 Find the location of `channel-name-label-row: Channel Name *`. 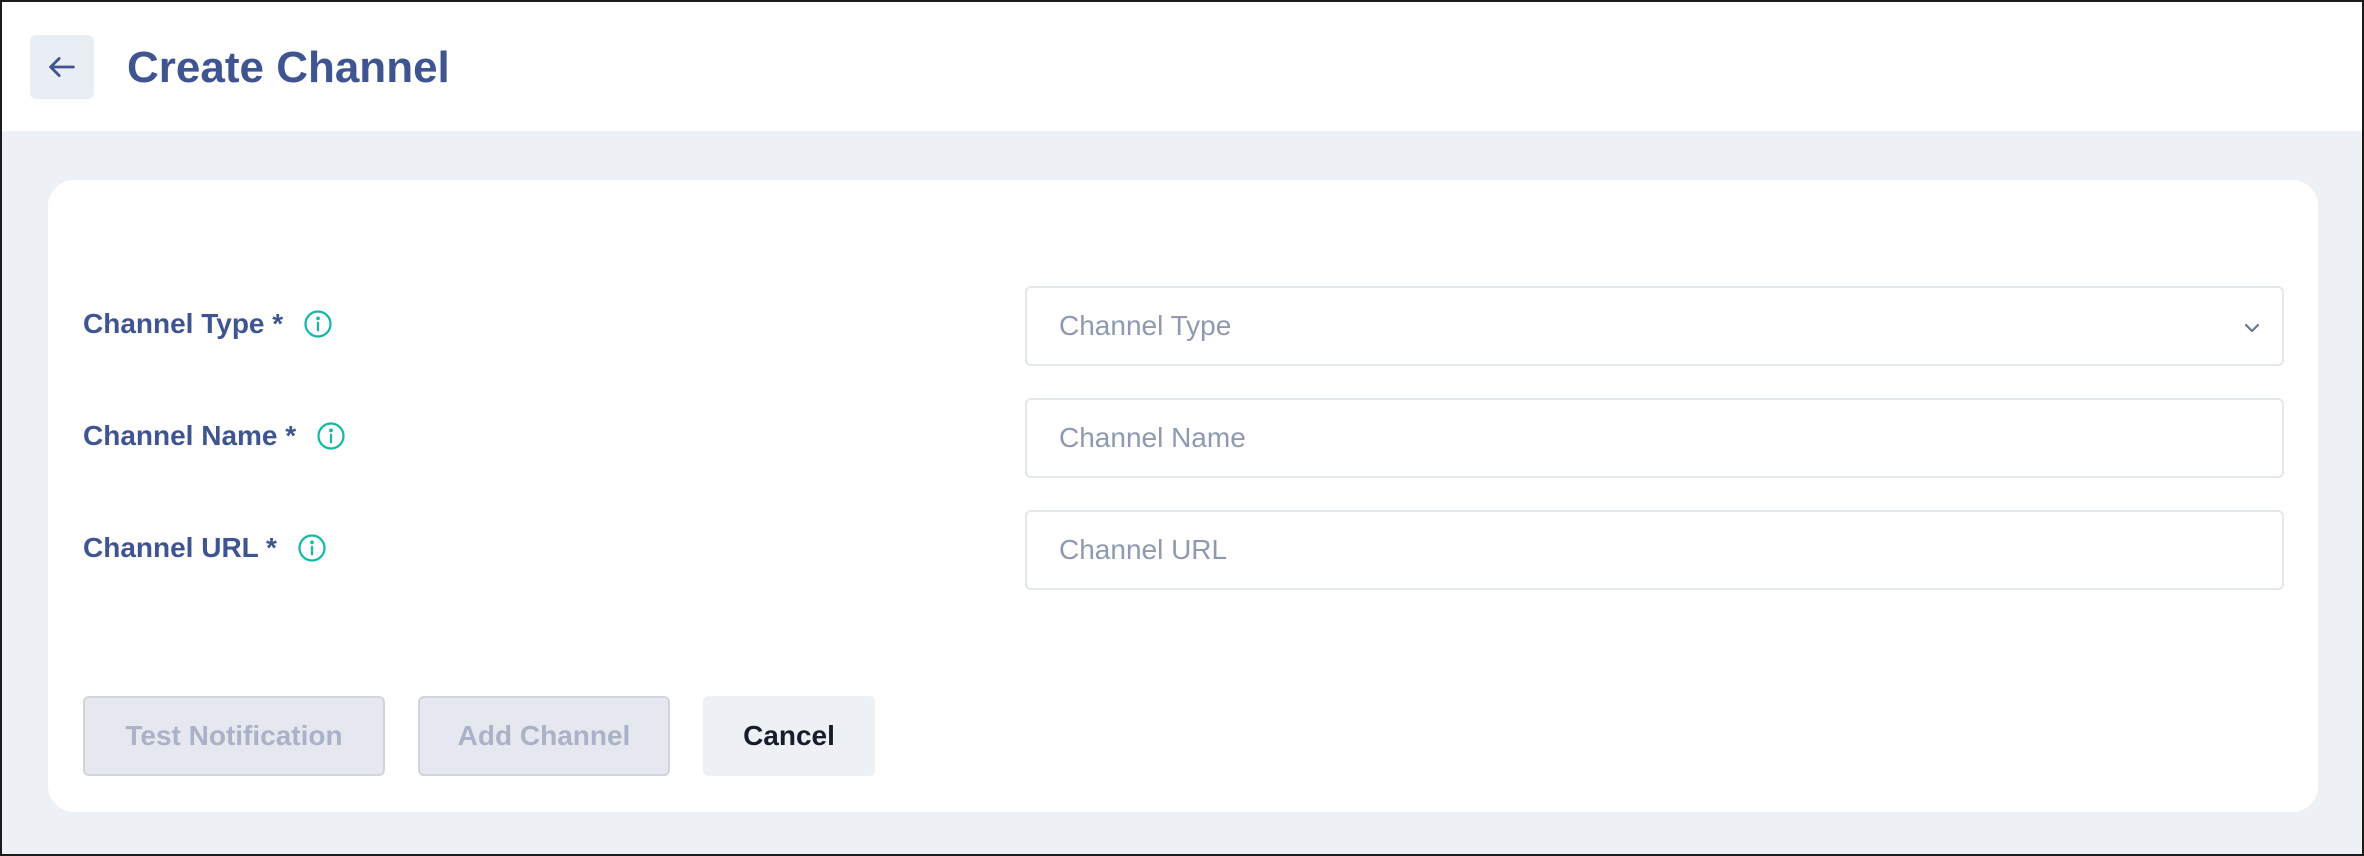

channel-name-label-row: Channel Name * is located at coordinates (214, 436).